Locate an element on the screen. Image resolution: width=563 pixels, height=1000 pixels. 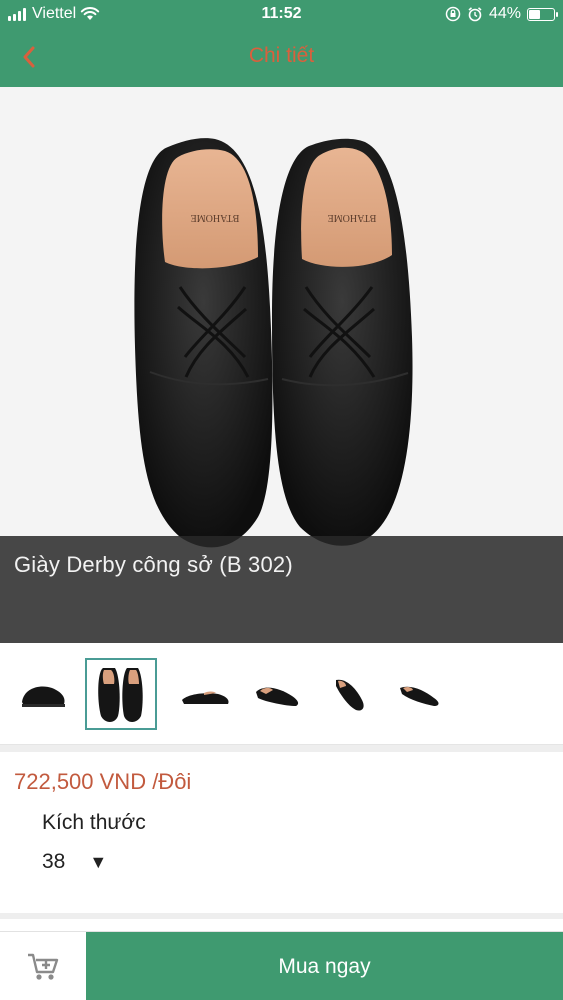
add-to-cart-icon is located at coordinates (43, 966).